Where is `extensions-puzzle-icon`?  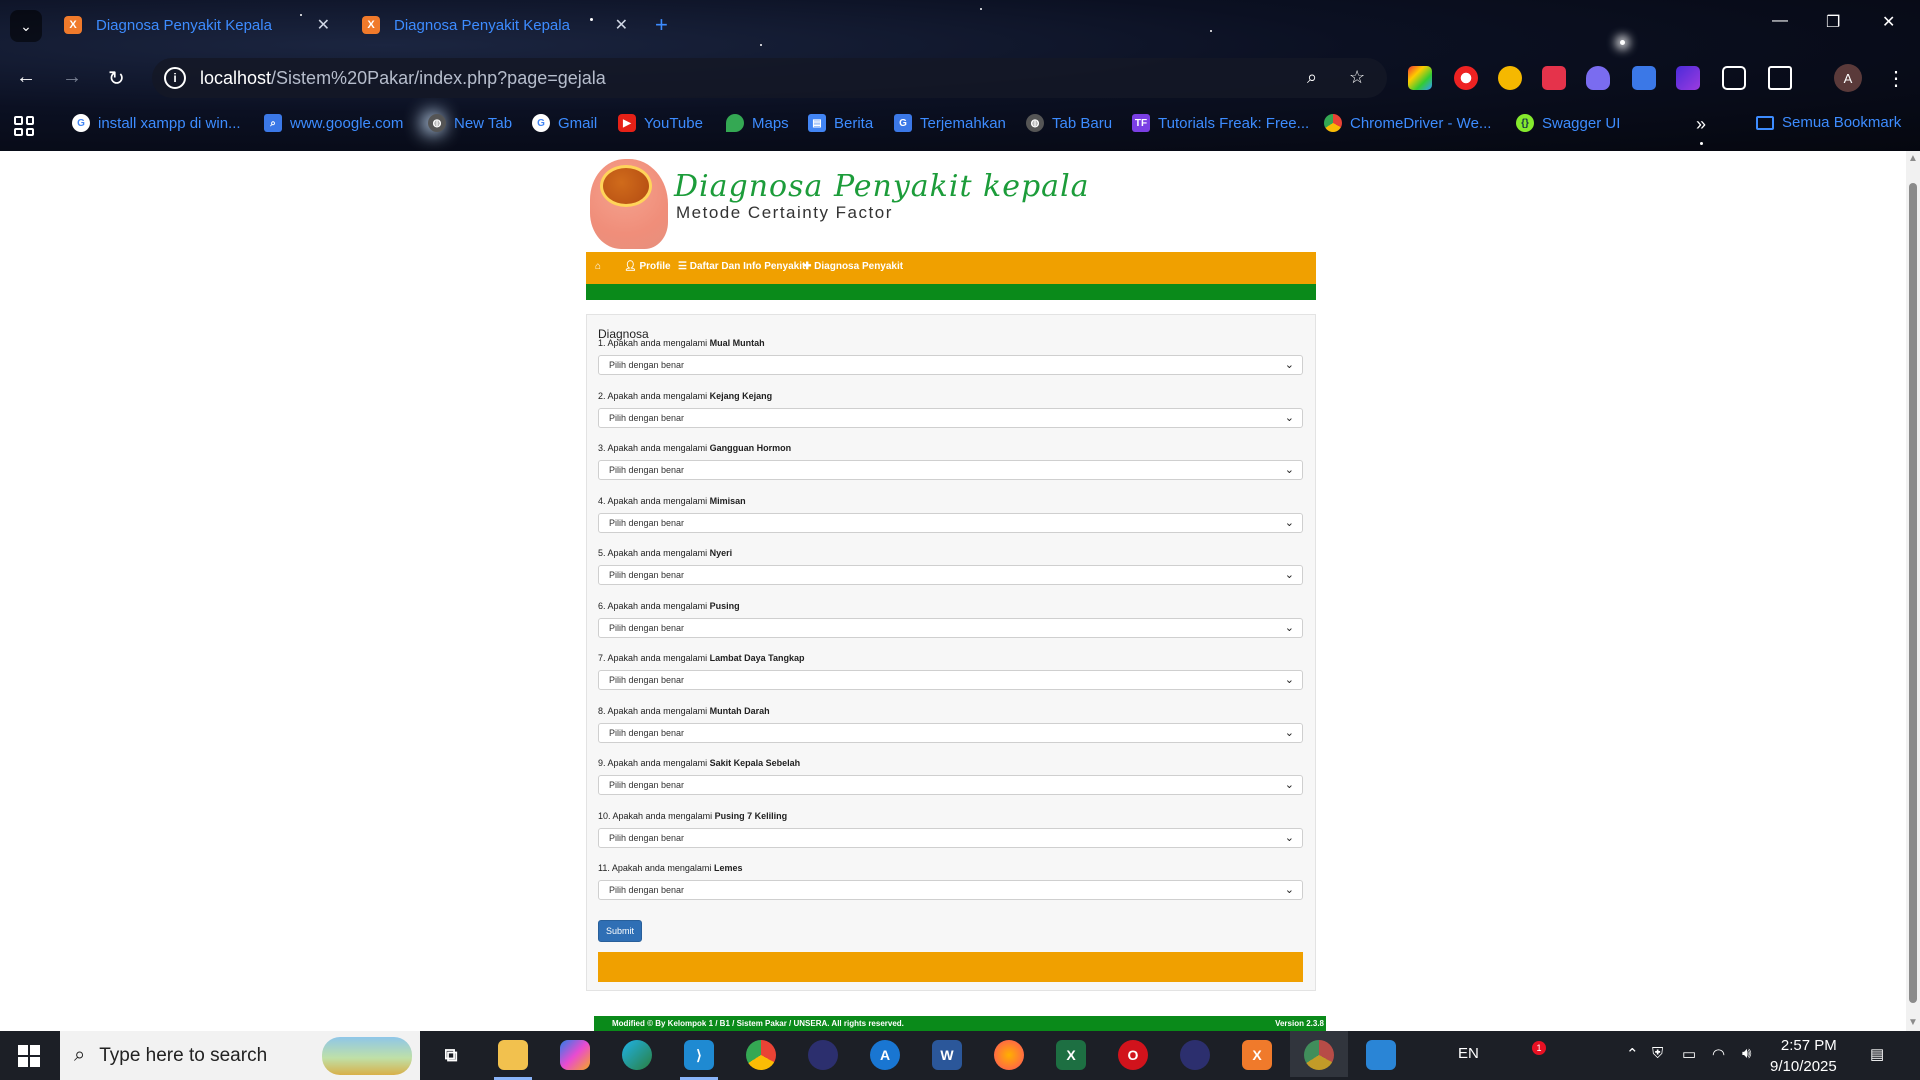
extensions-puzzle-icon is located at coordinates (1780, 78).